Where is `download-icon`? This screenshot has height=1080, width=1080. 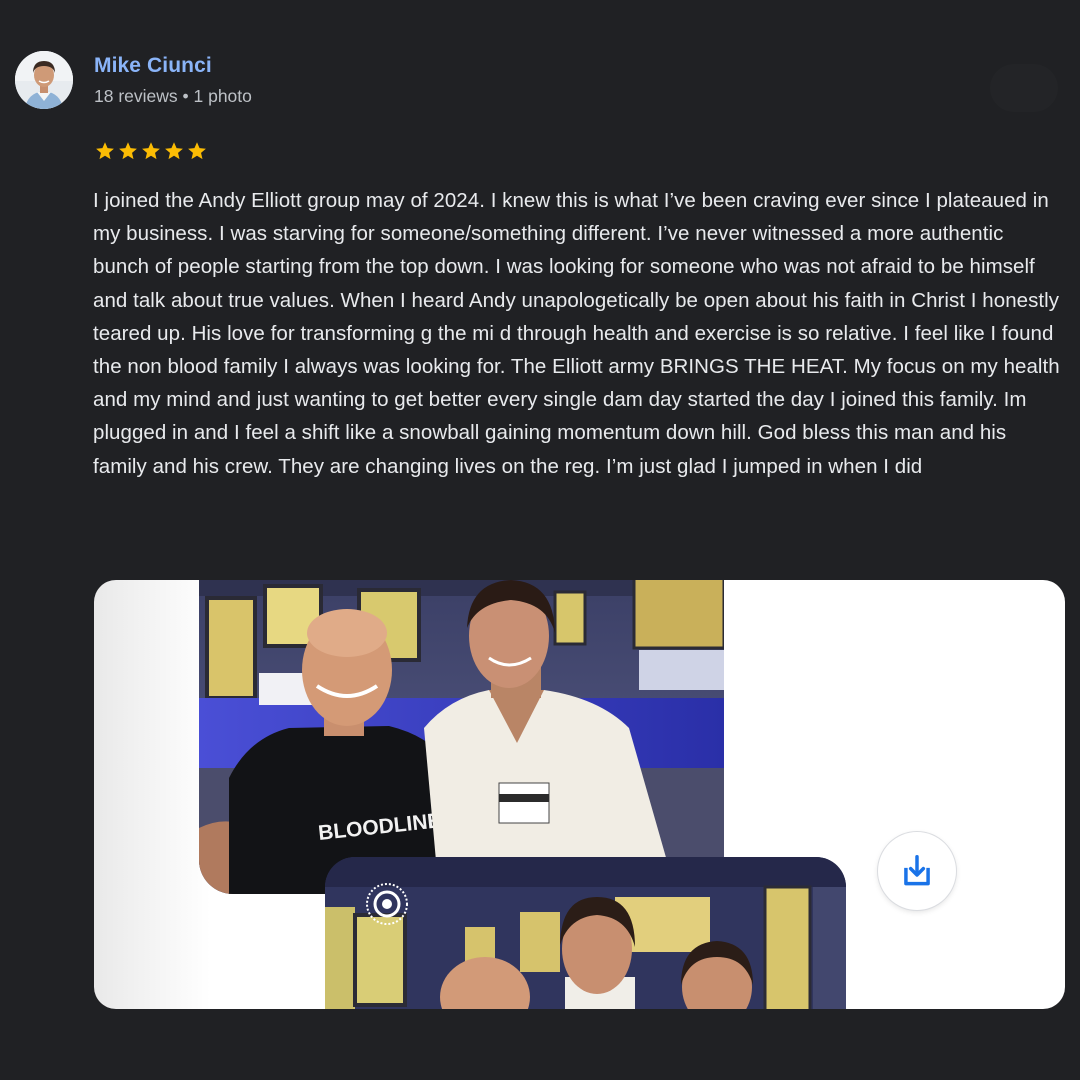 download-icon is located at coordinates (917, 870).